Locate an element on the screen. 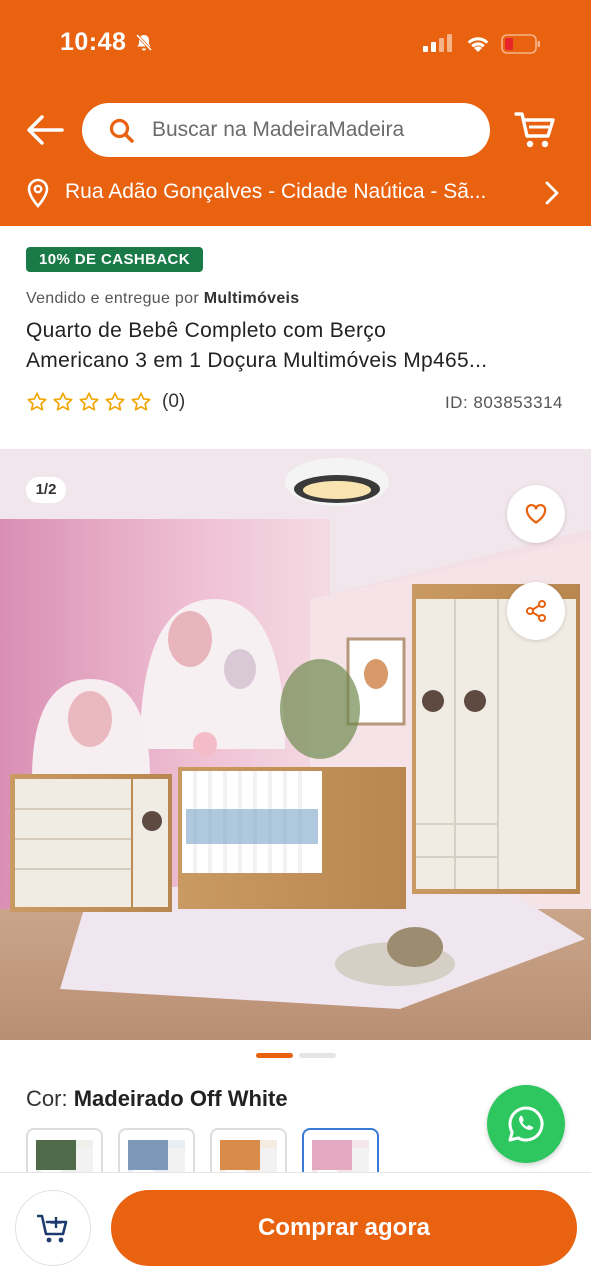  share-icon is located at coordinates (536, 611).